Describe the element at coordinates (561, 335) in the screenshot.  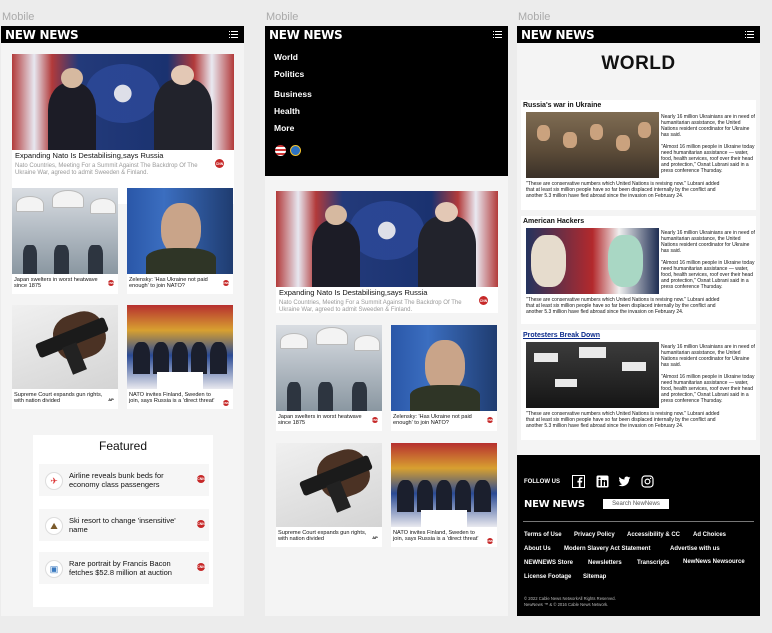
I see `article-heading: Protesters Break Down` at that location.